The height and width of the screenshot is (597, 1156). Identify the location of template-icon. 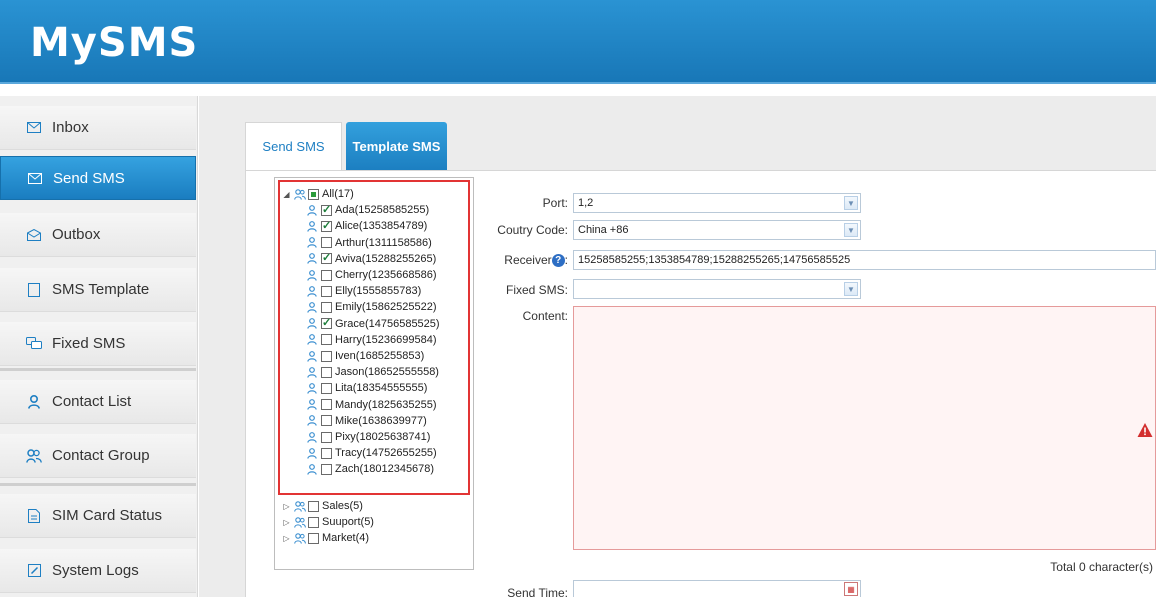
(34, 290).